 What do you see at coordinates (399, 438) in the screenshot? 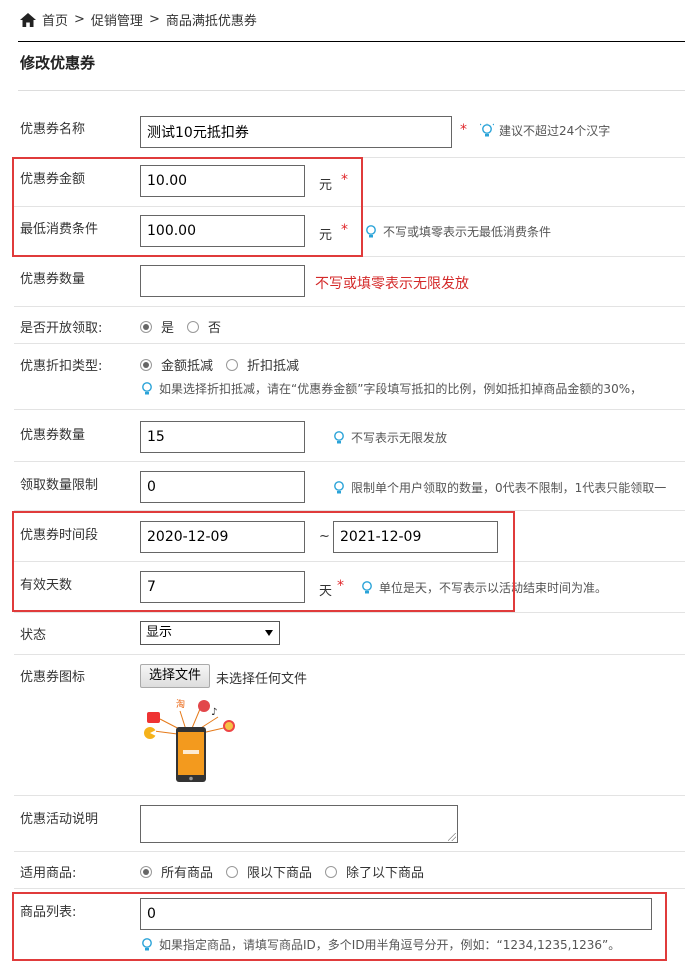
I see `tip-text: 不写表示无限发放` at bounding box center [399, 438].